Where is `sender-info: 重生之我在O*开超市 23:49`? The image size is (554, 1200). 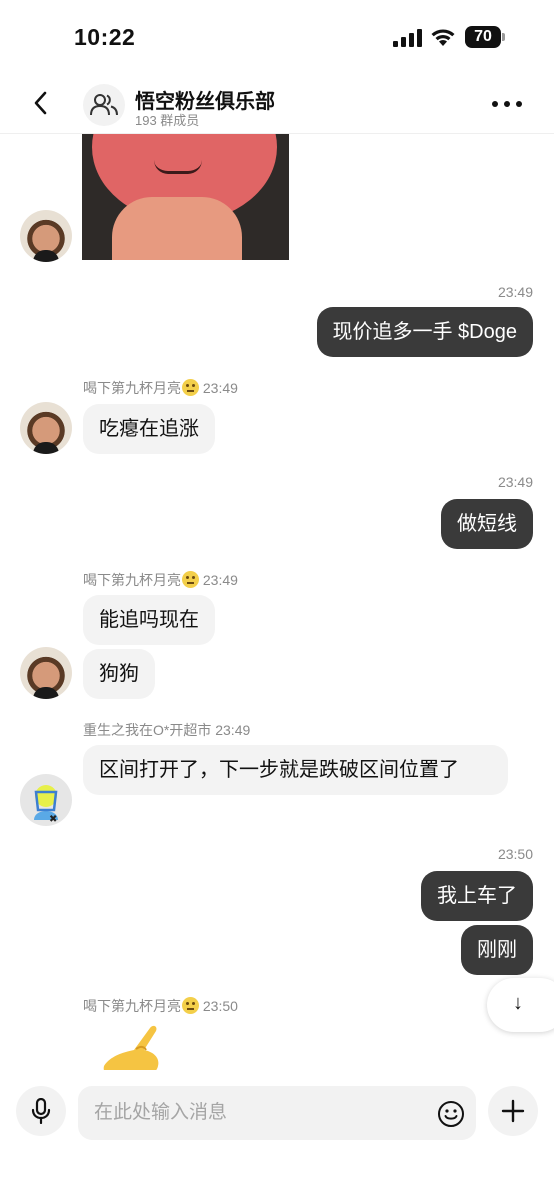
sender-info: 重生之我在O*开超市 23:49 is located at coordinates (166, 730).